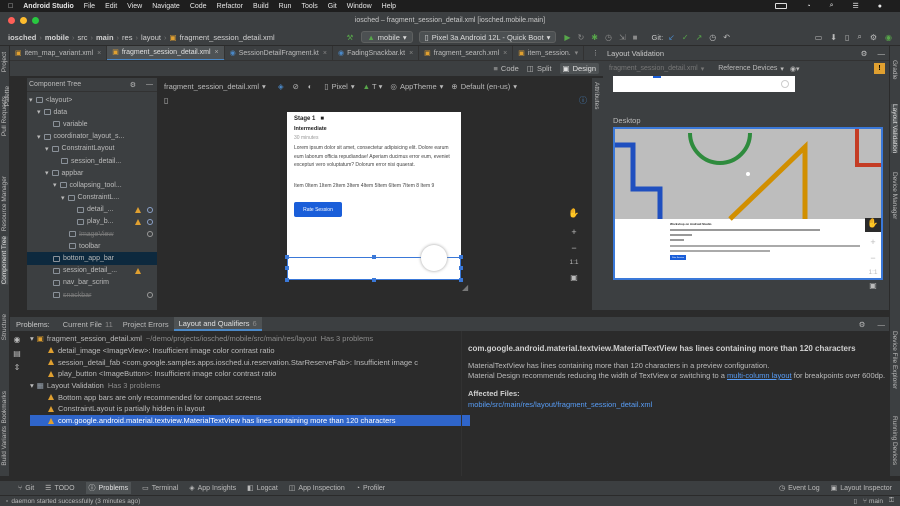  I want to click on validation-hide-icon: —, so click(882, 53).